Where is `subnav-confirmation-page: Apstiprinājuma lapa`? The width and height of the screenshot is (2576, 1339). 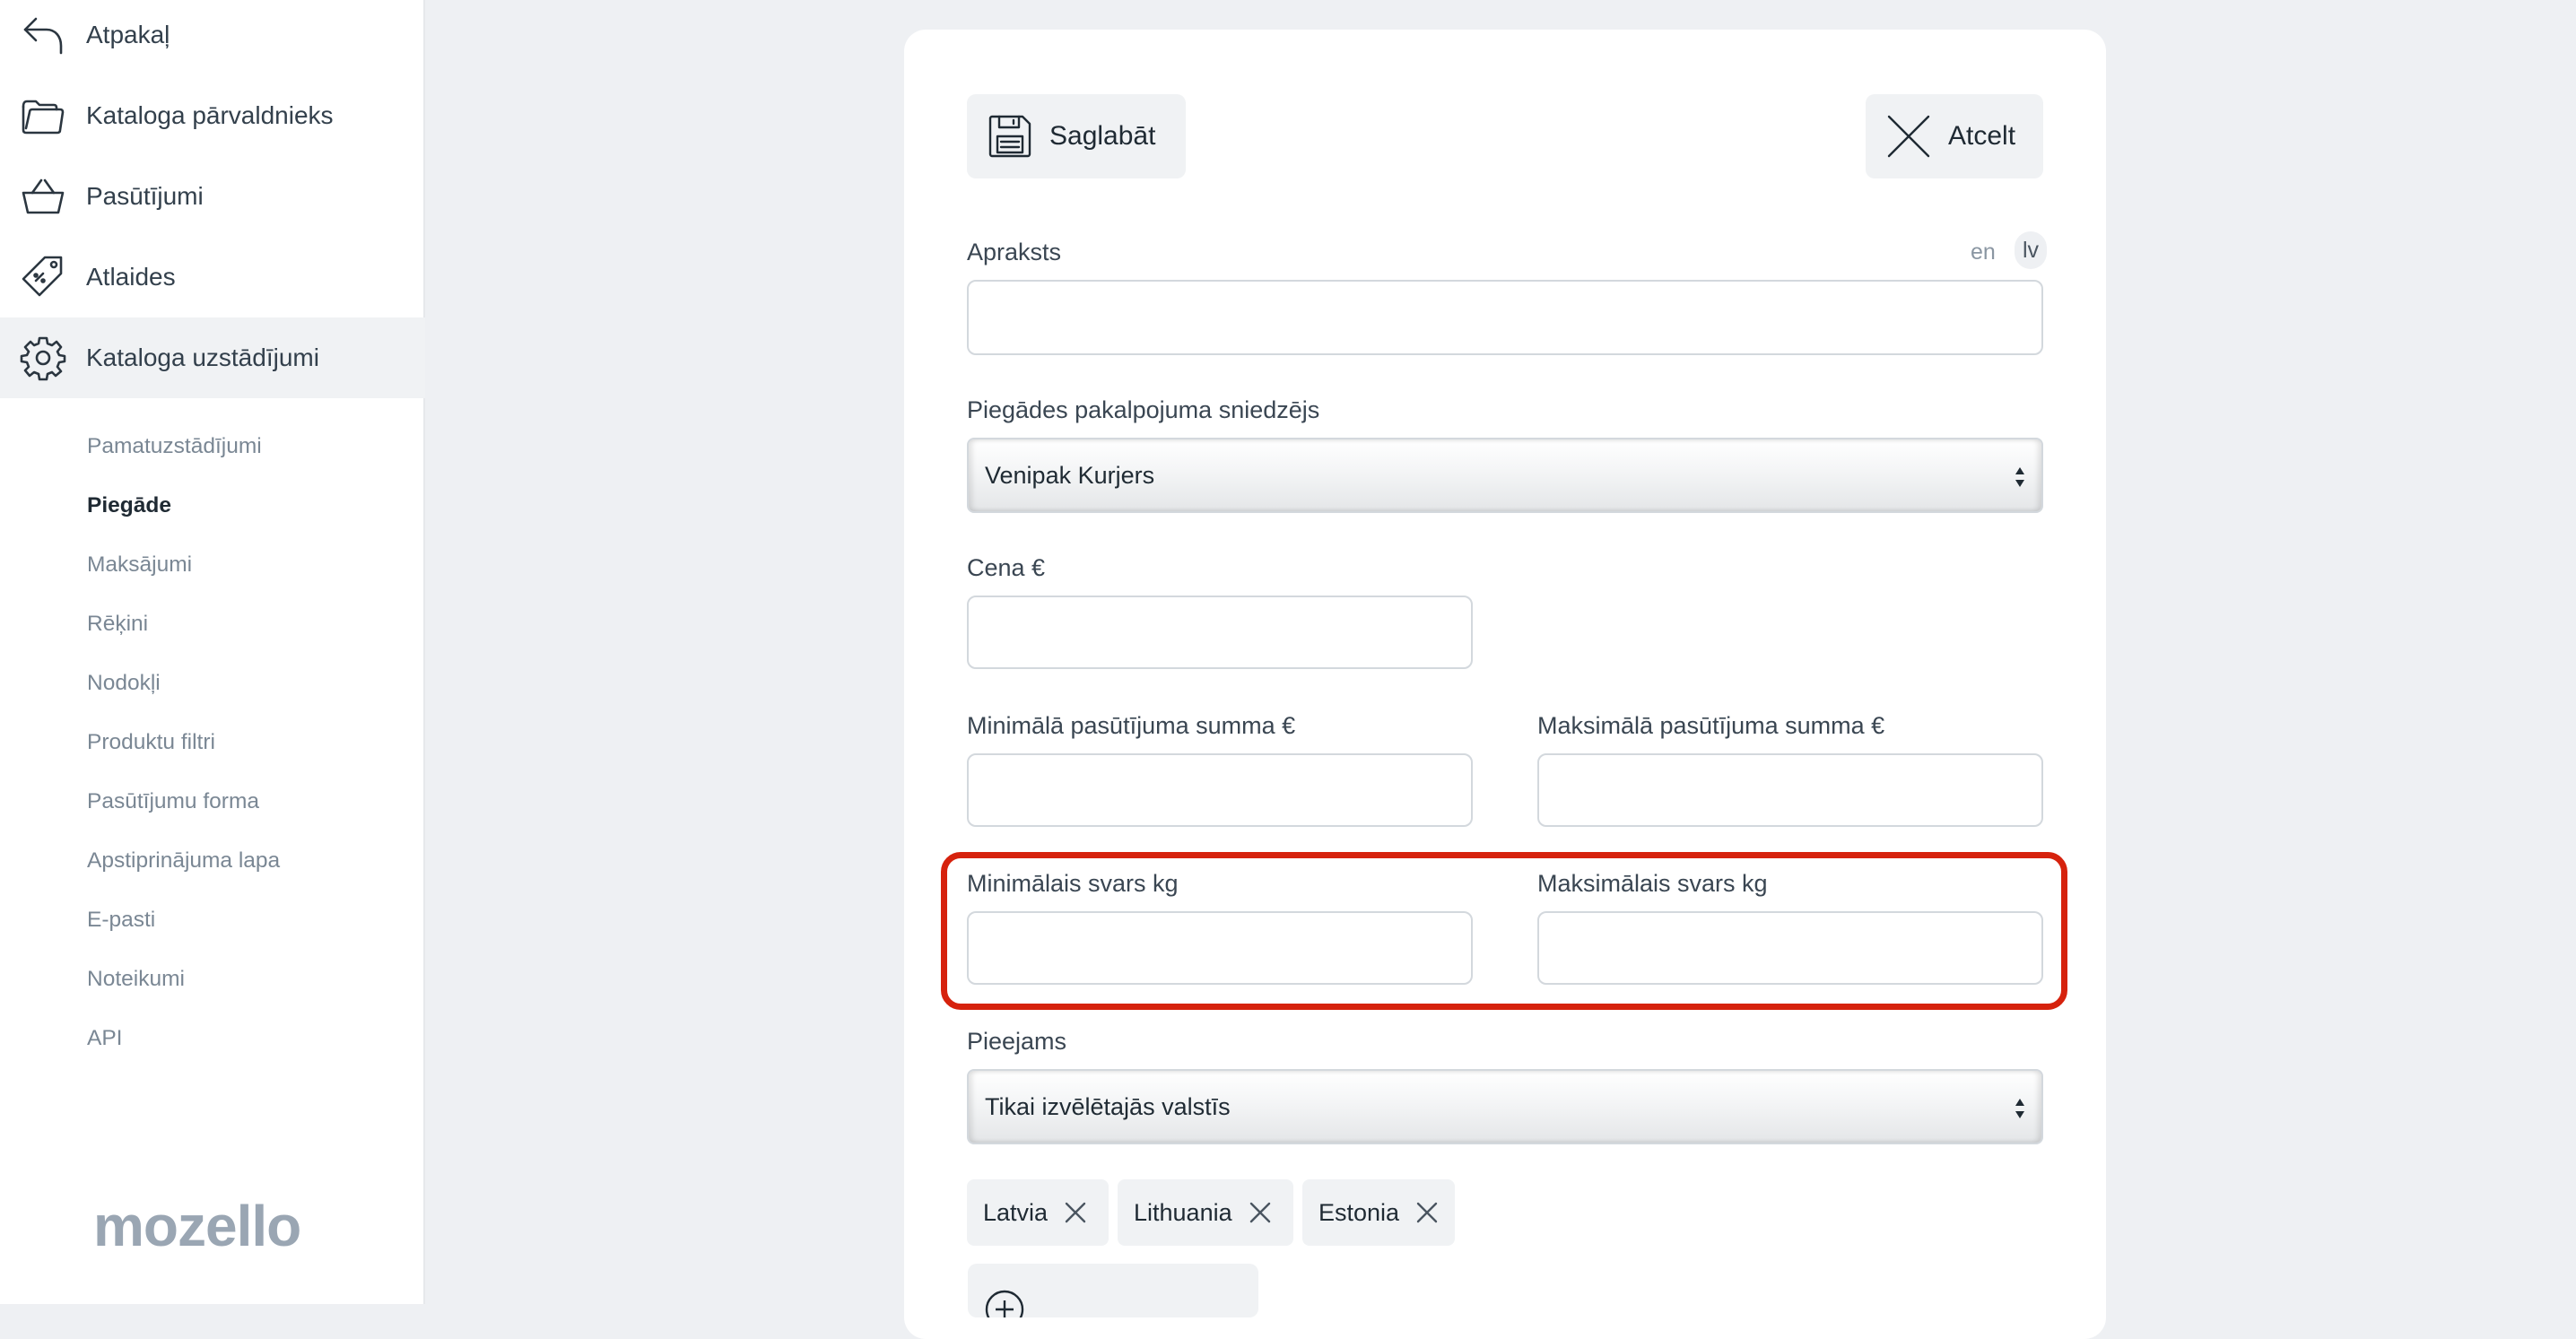
subnav-confirmation-page: Apstiprinājuma lapa is located at coordinates (183, 861).